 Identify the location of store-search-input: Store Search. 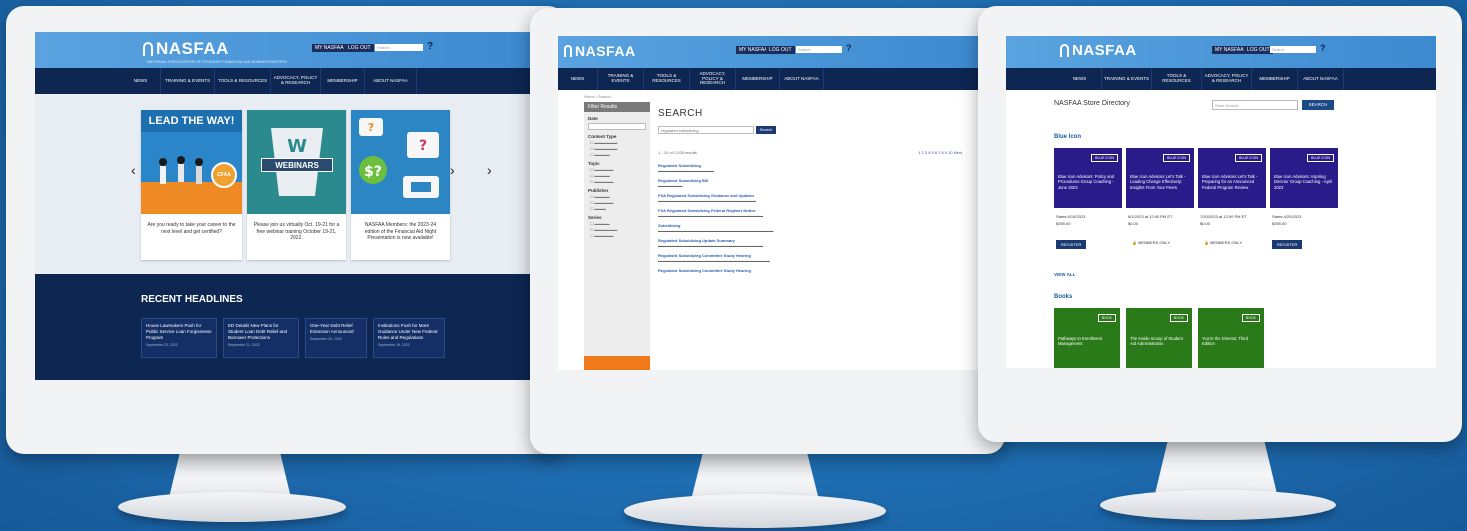
(1255, 105).